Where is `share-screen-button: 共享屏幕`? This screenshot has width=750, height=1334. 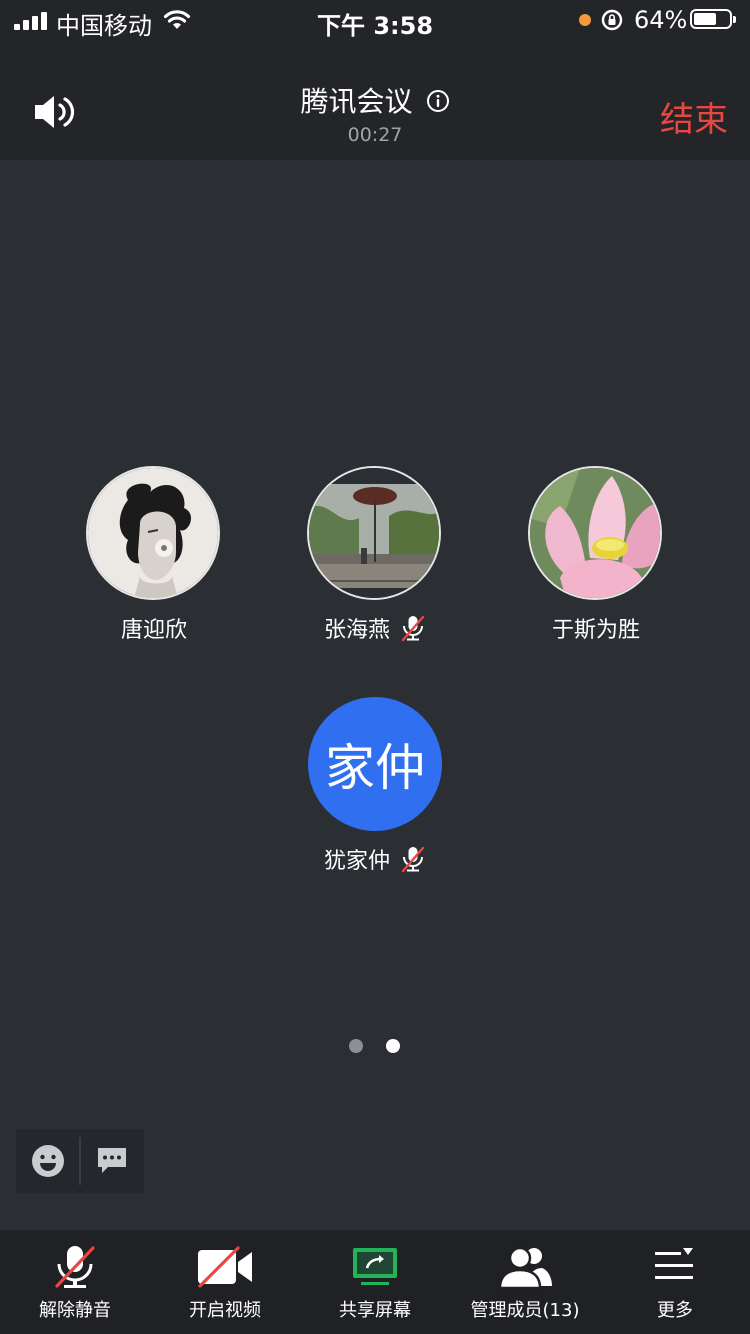 share-screen-button: 共享屏幕 is located at coordinates (375, 1283).